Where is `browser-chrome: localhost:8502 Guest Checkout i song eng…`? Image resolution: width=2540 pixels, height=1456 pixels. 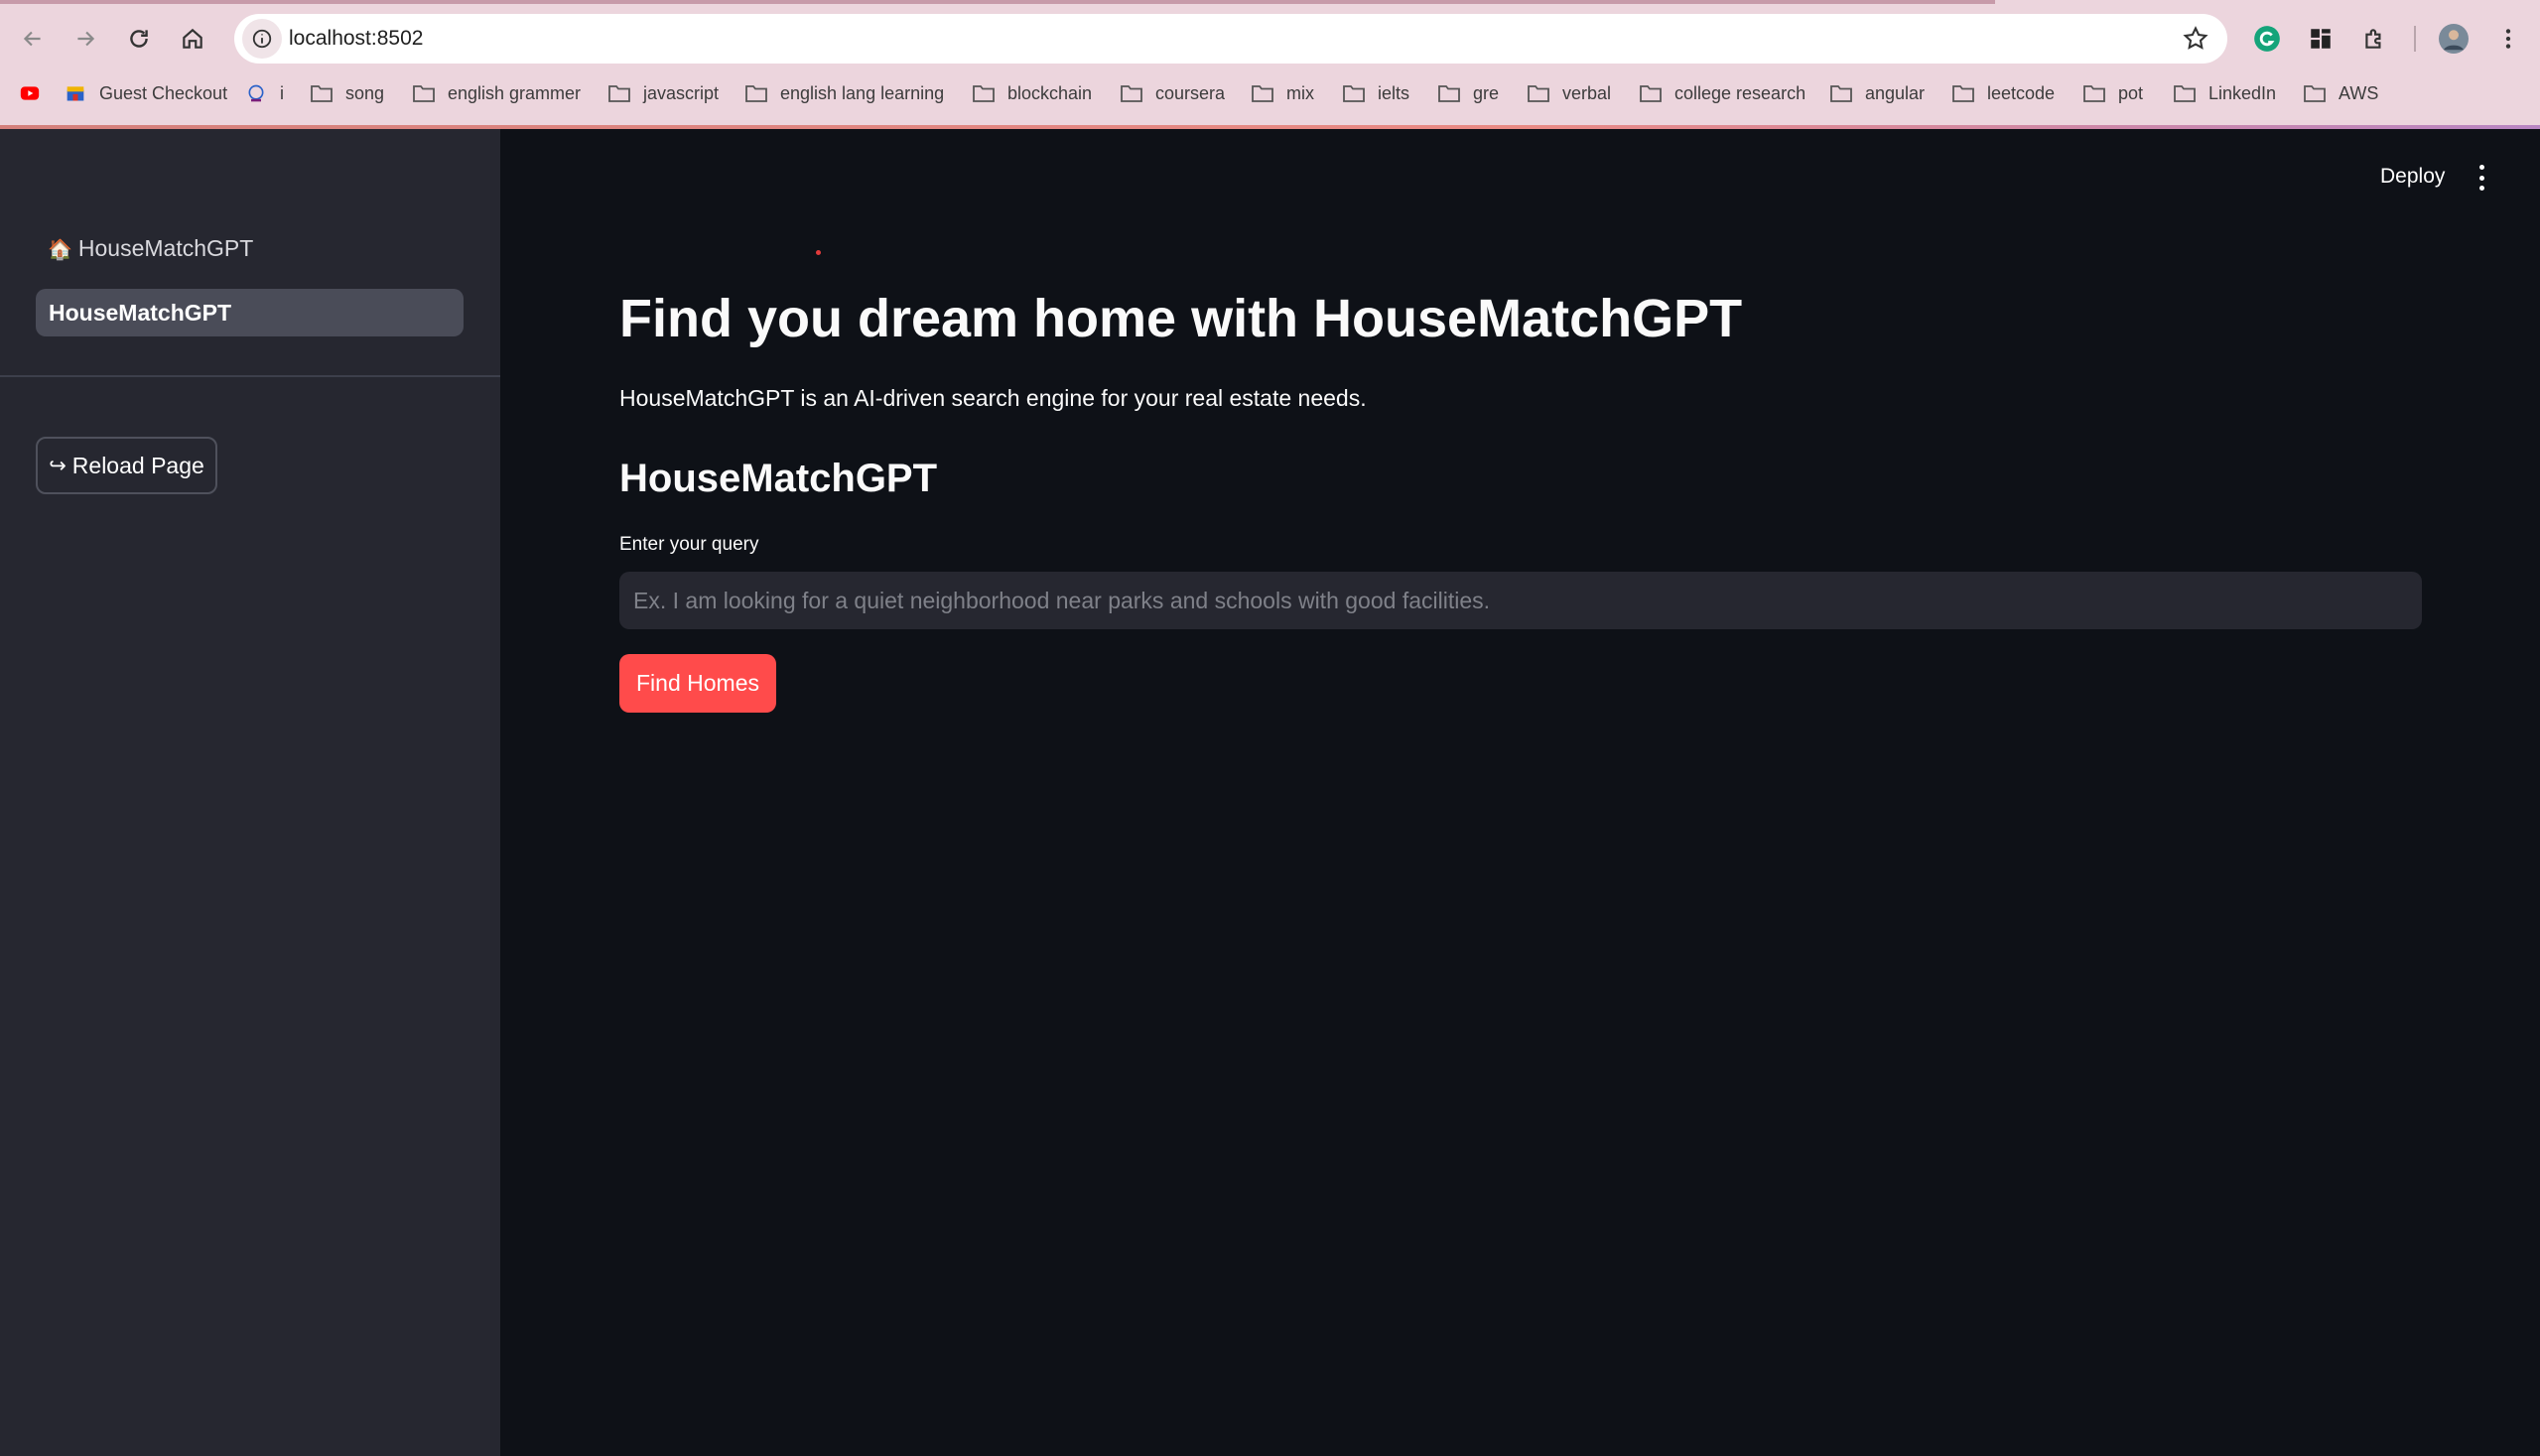
browser-chrome: localhost:8502 Guest Checkout i song eng… is located at coordinates (1270, 64).